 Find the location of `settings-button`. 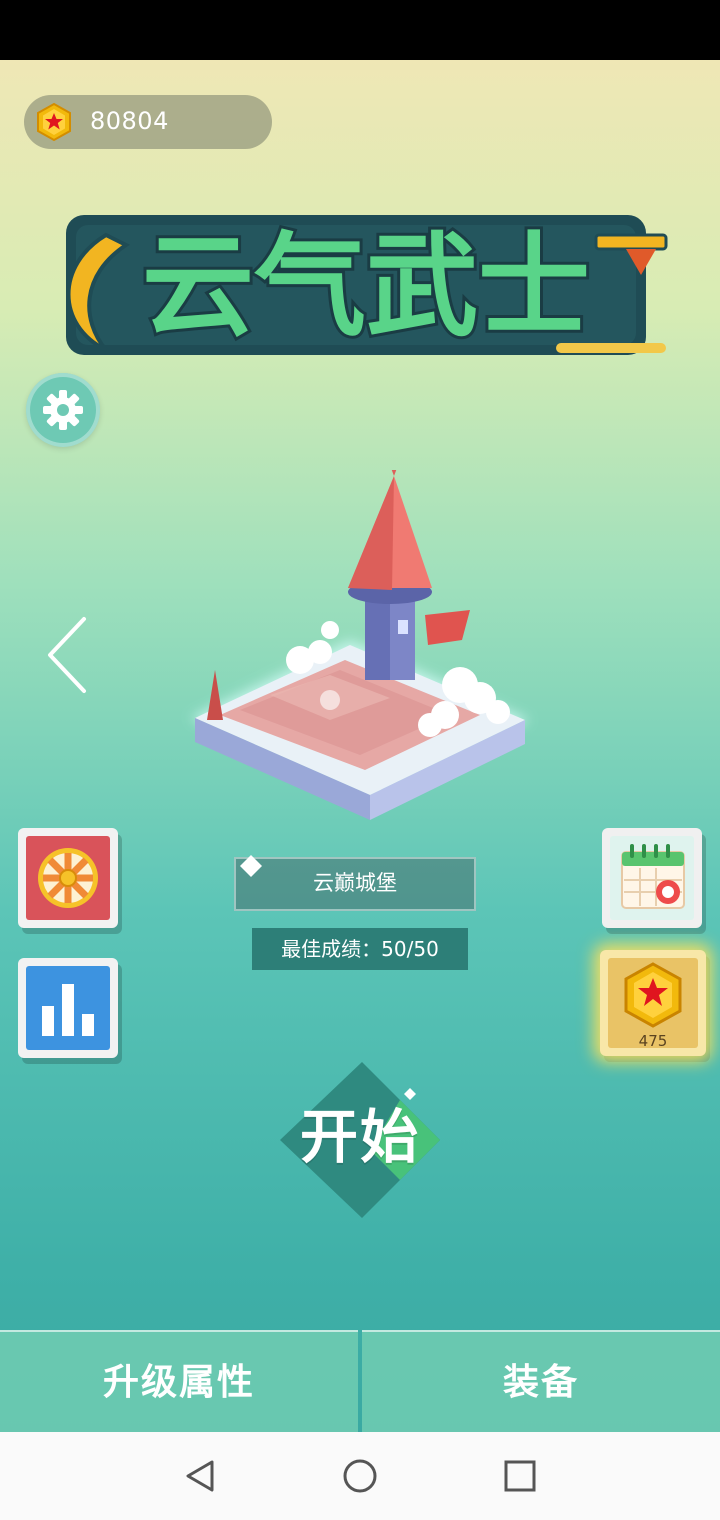

settings-button is located at coordinates (63, 410).